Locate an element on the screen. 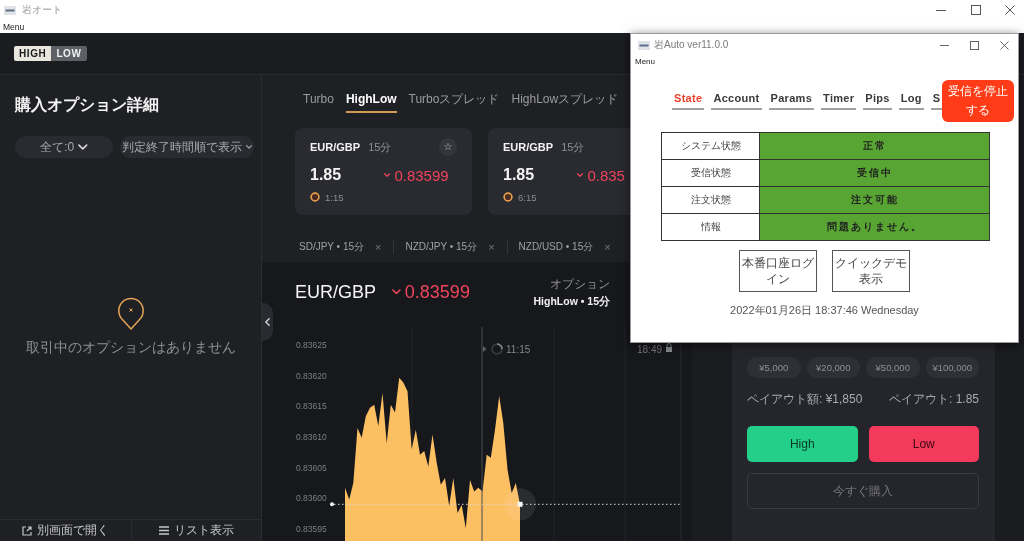  time-left: 6:15 is located at coordinates (527, 197).